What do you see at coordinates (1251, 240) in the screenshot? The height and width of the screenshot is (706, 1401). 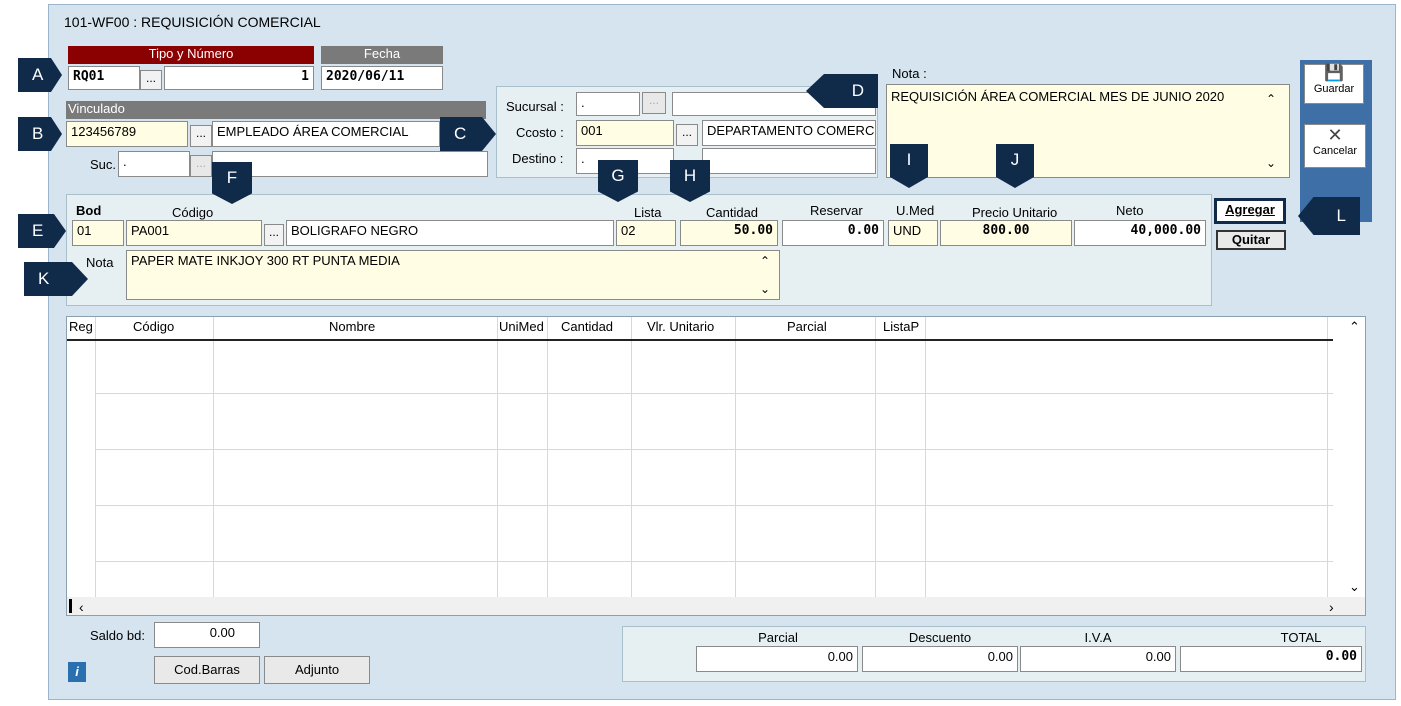 I see `quitar-button: Quitar` at bounding box center [1251, 240].